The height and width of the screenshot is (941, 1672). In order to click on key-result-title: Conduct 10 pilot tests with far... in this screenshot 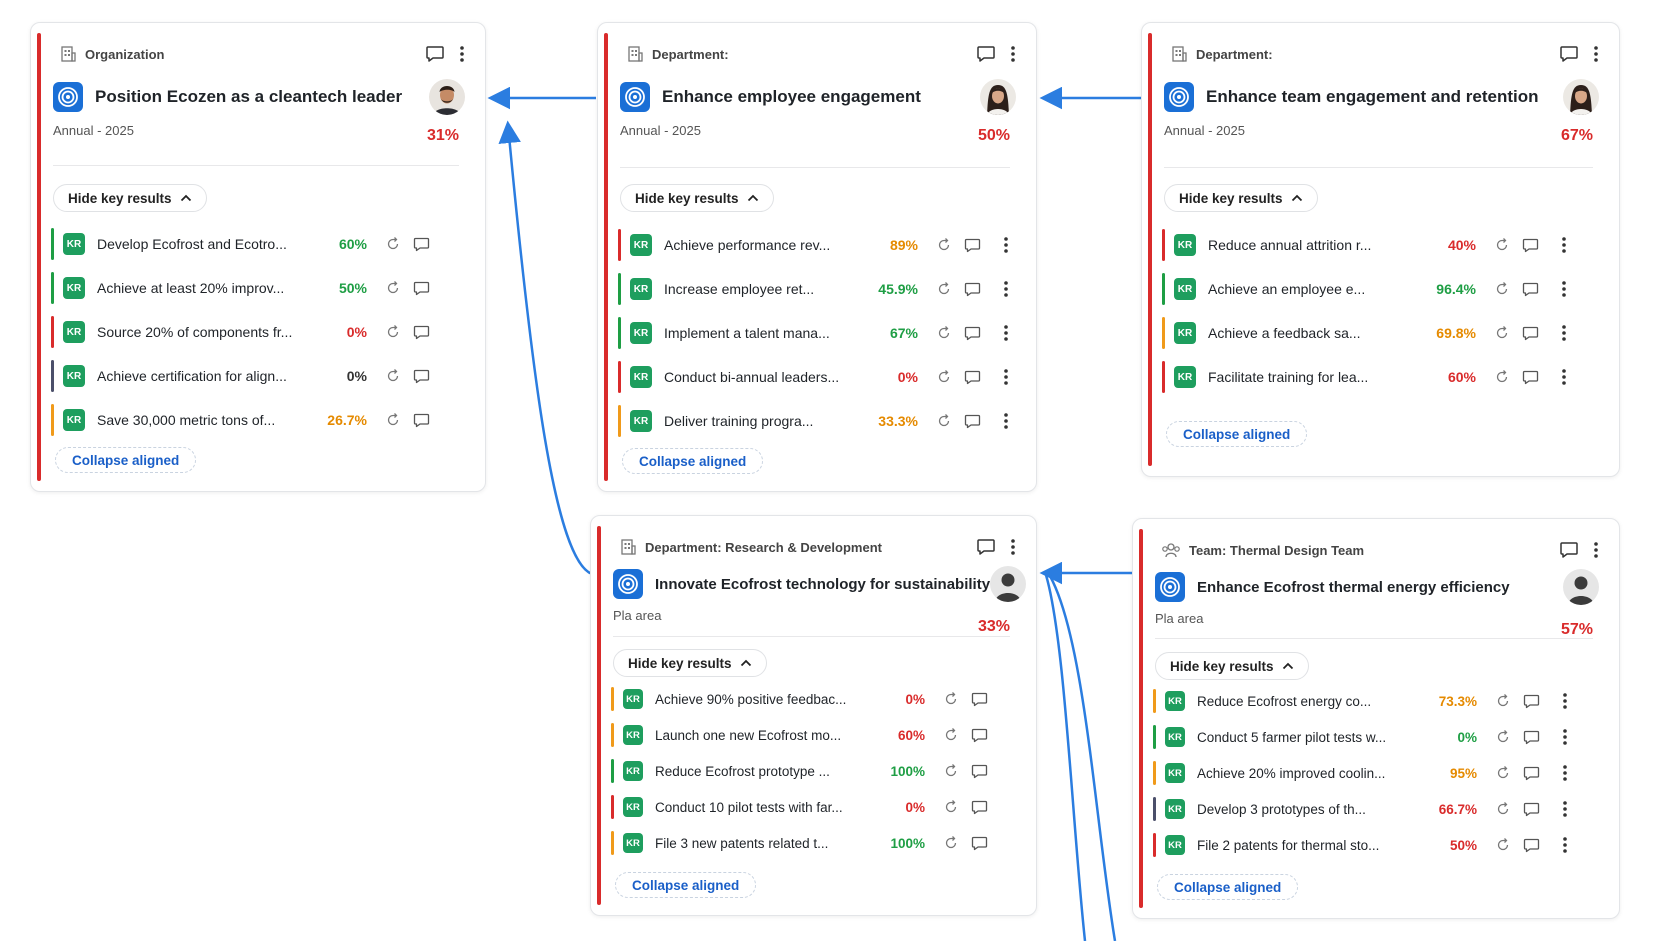, I will do `click(760, 807)`.